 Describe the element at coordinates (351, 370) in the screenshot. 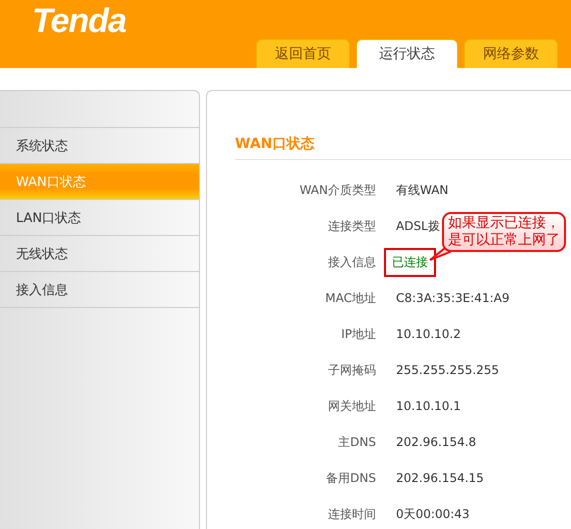

I see `field-label: 子网掩码` at that location.